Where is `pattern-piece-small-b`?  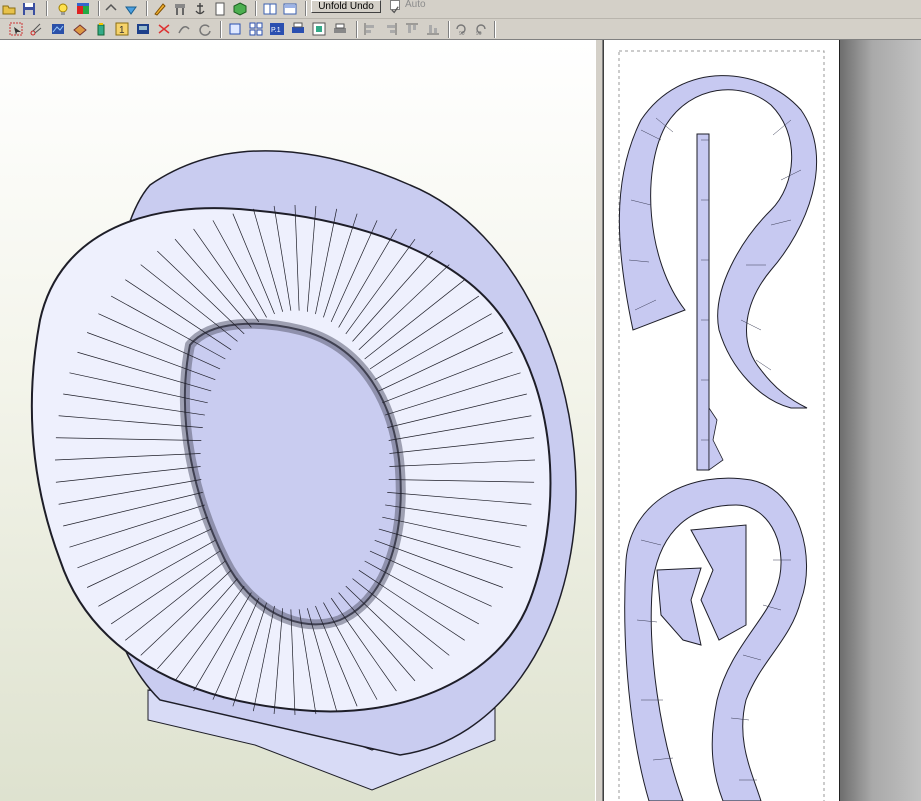
pattern-piece-small-b is located at coordinates (679, 606).